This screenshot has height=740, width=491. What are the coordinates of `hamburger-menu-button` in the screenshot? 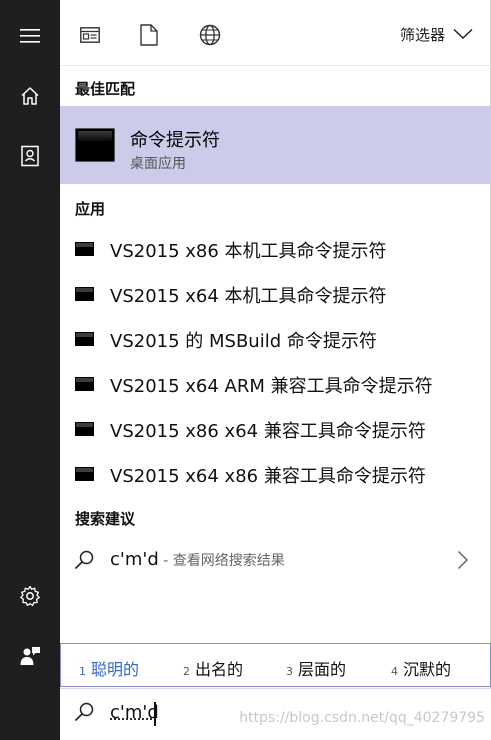 It's located at (30, 36).